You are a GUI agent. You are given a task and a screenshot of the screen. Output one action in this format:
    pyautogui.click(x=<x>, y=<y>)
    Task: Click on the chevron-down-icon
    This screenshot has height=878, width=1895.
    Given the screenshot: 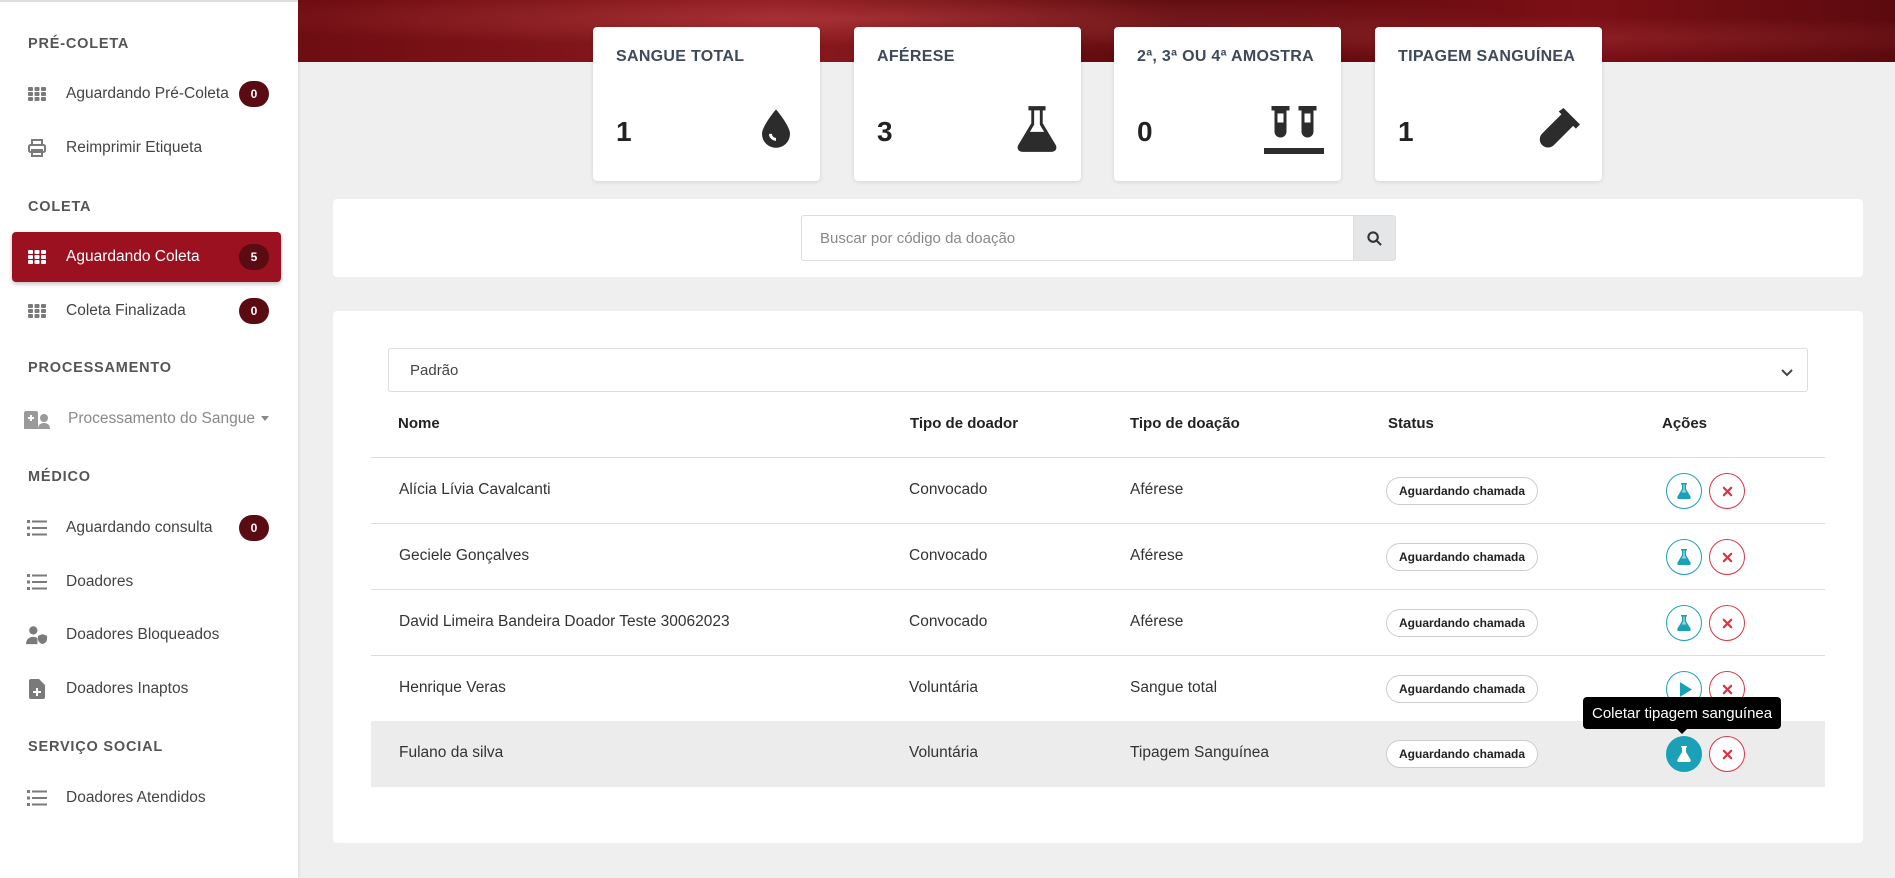 What is the action you would take?
    pyautogui.click(x=1787, y=372)
    